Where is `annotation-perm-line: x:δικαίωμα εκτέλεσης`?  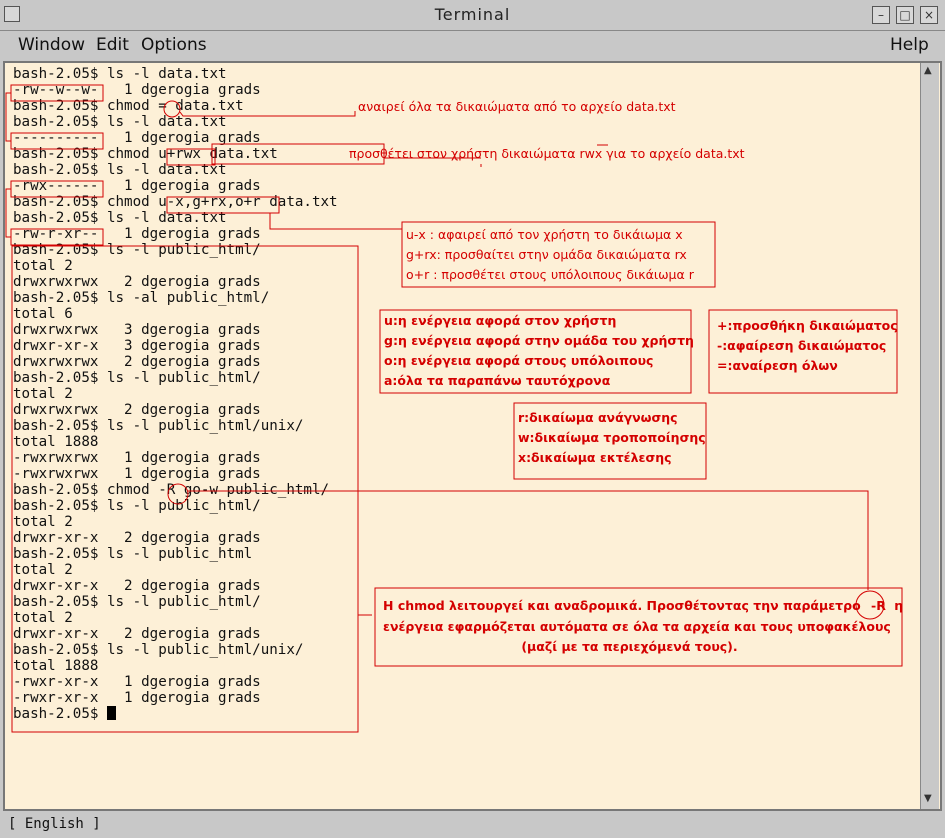 annotation-perm-line: x:δικαίωμα εκτέλεσης is located at coordinates (595, 457).